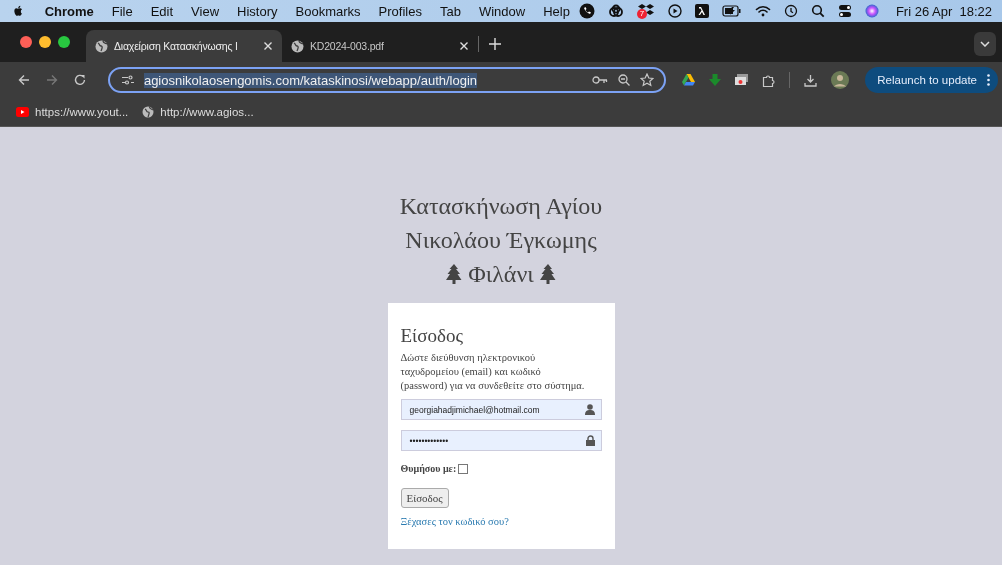  I want to click on apple-logo-icon, so click(19, 11).